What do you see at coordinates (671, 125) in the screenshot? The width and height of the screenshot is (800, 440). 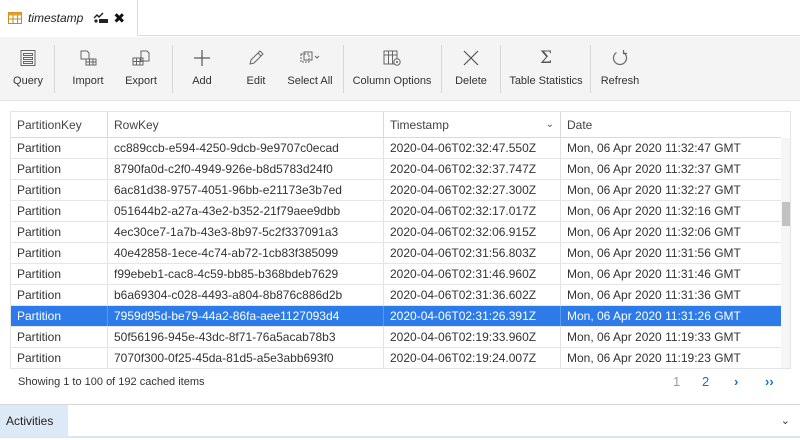 I see `column-header-date: Date` at bounding box center [671, 125].